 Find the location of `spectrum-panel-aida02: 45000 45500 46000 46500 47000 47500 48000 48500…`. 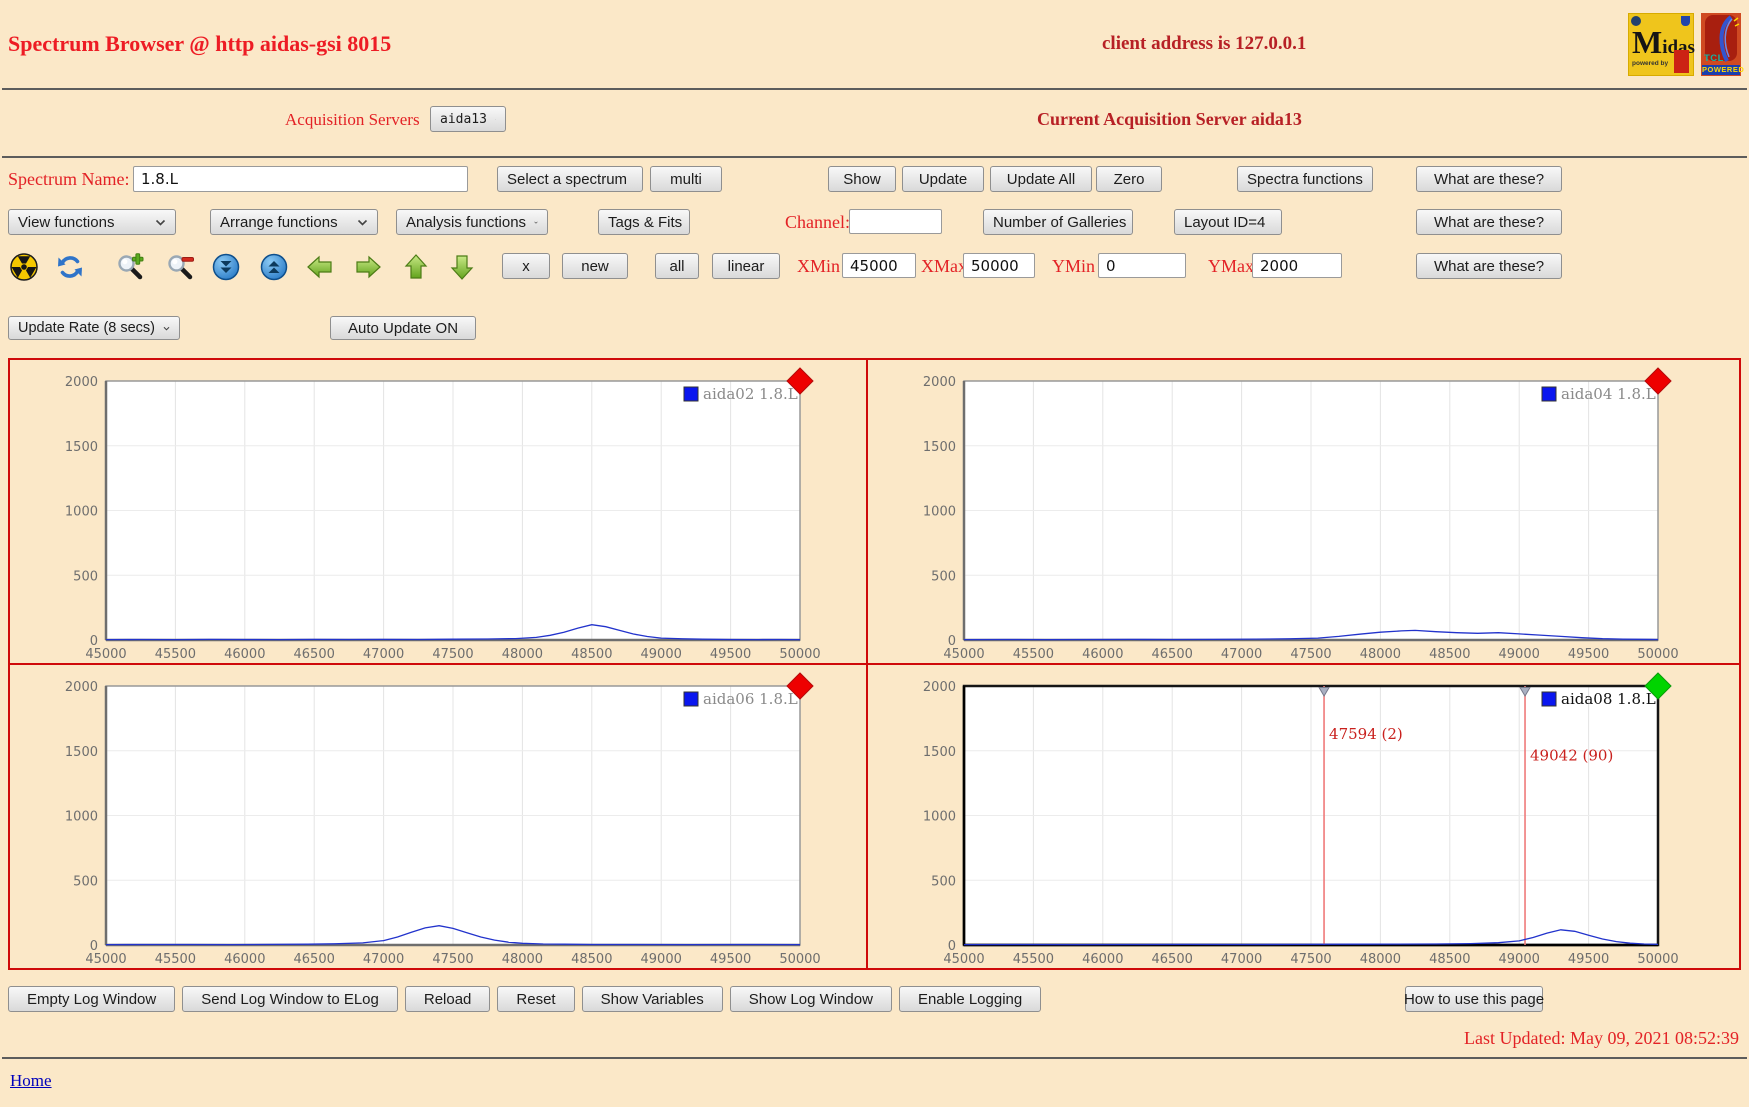

spectrum-panel-aida02: 45000 45500 46000 46500 47000 47500 48000 48500… is located at coordinates (439, 512).